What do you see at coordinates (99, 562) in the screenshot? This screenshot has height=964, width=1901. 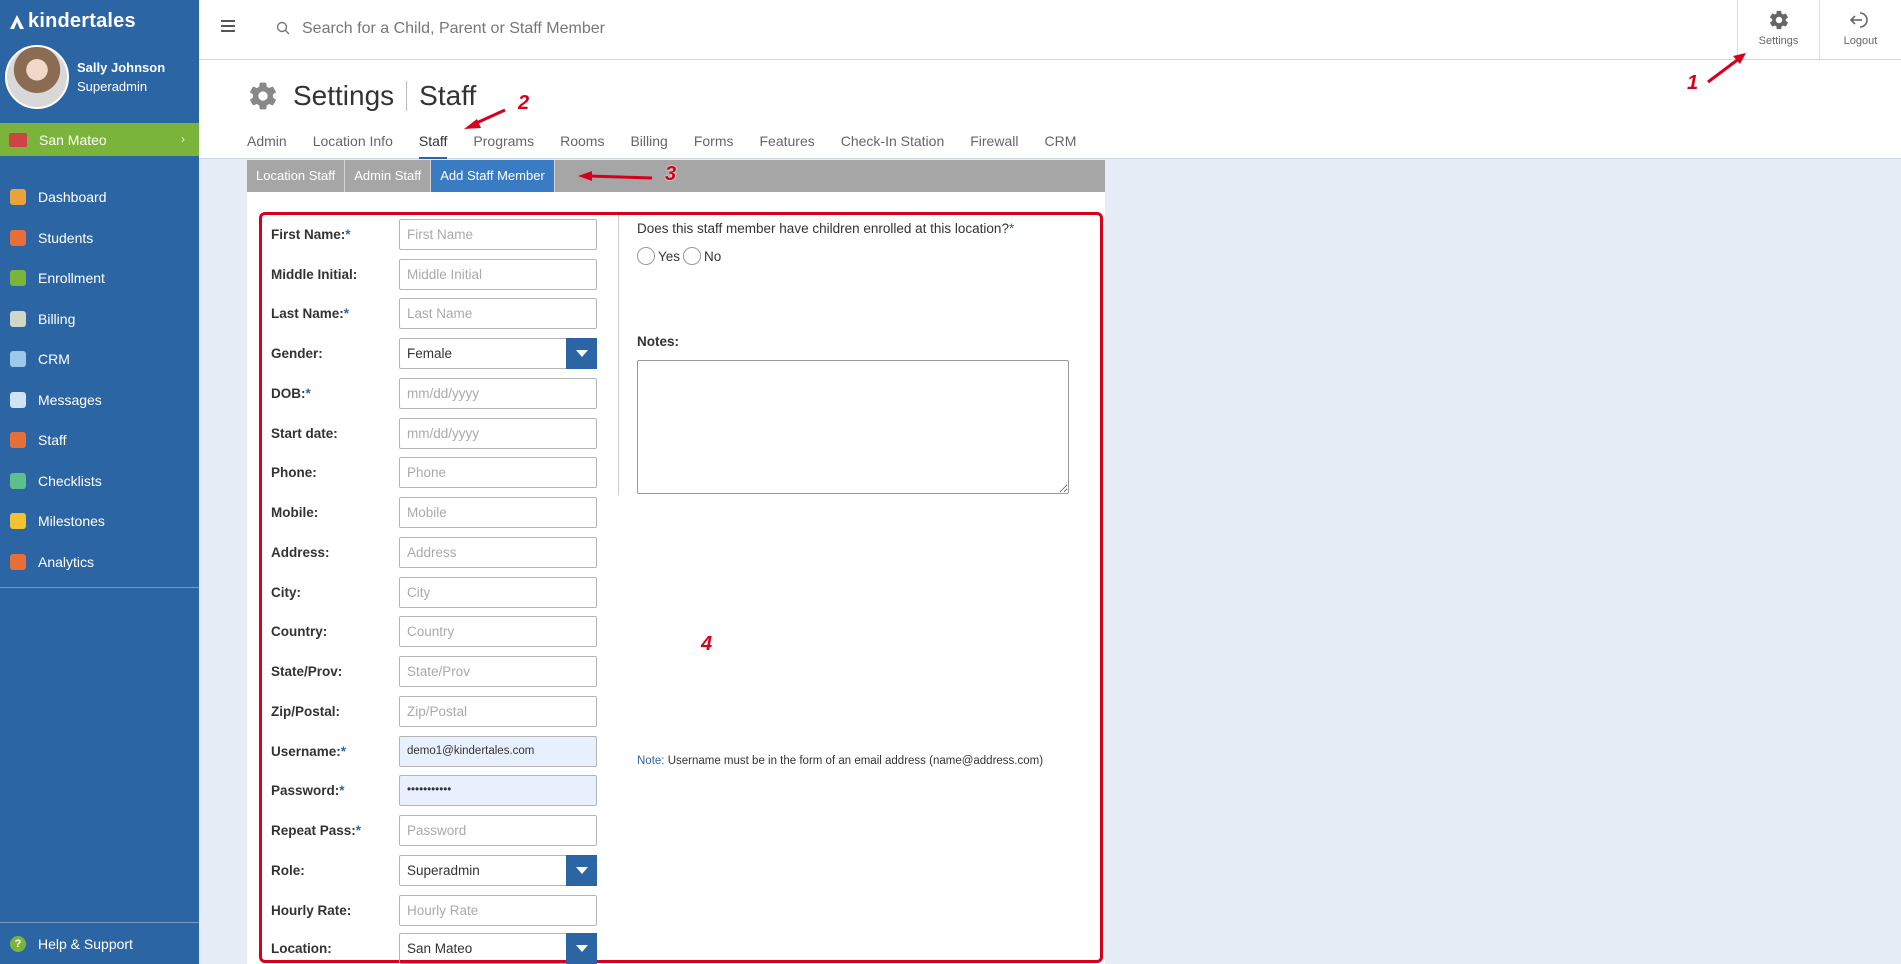 I see `sidebar-item-analytics: Analytics` at bounding box center [99, 562].